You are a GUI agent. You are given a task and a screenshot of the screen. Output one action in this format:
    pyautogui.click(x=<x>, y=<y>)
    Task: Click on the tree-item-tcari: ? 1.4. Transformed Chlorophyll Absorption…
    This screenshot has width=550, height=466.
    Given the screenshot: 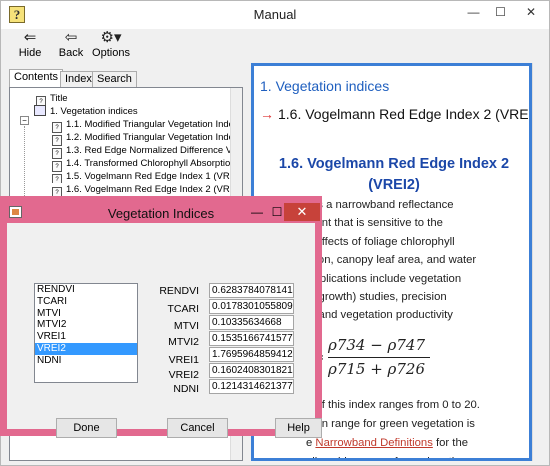 What is the action you would take?
    pyautogui.click(x=147, y=164)
    